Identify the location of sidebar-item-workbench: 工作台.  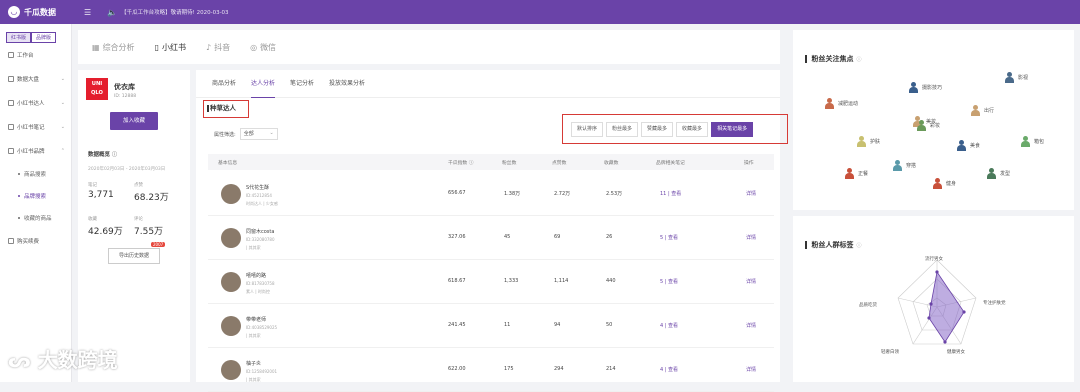
(35, 55).